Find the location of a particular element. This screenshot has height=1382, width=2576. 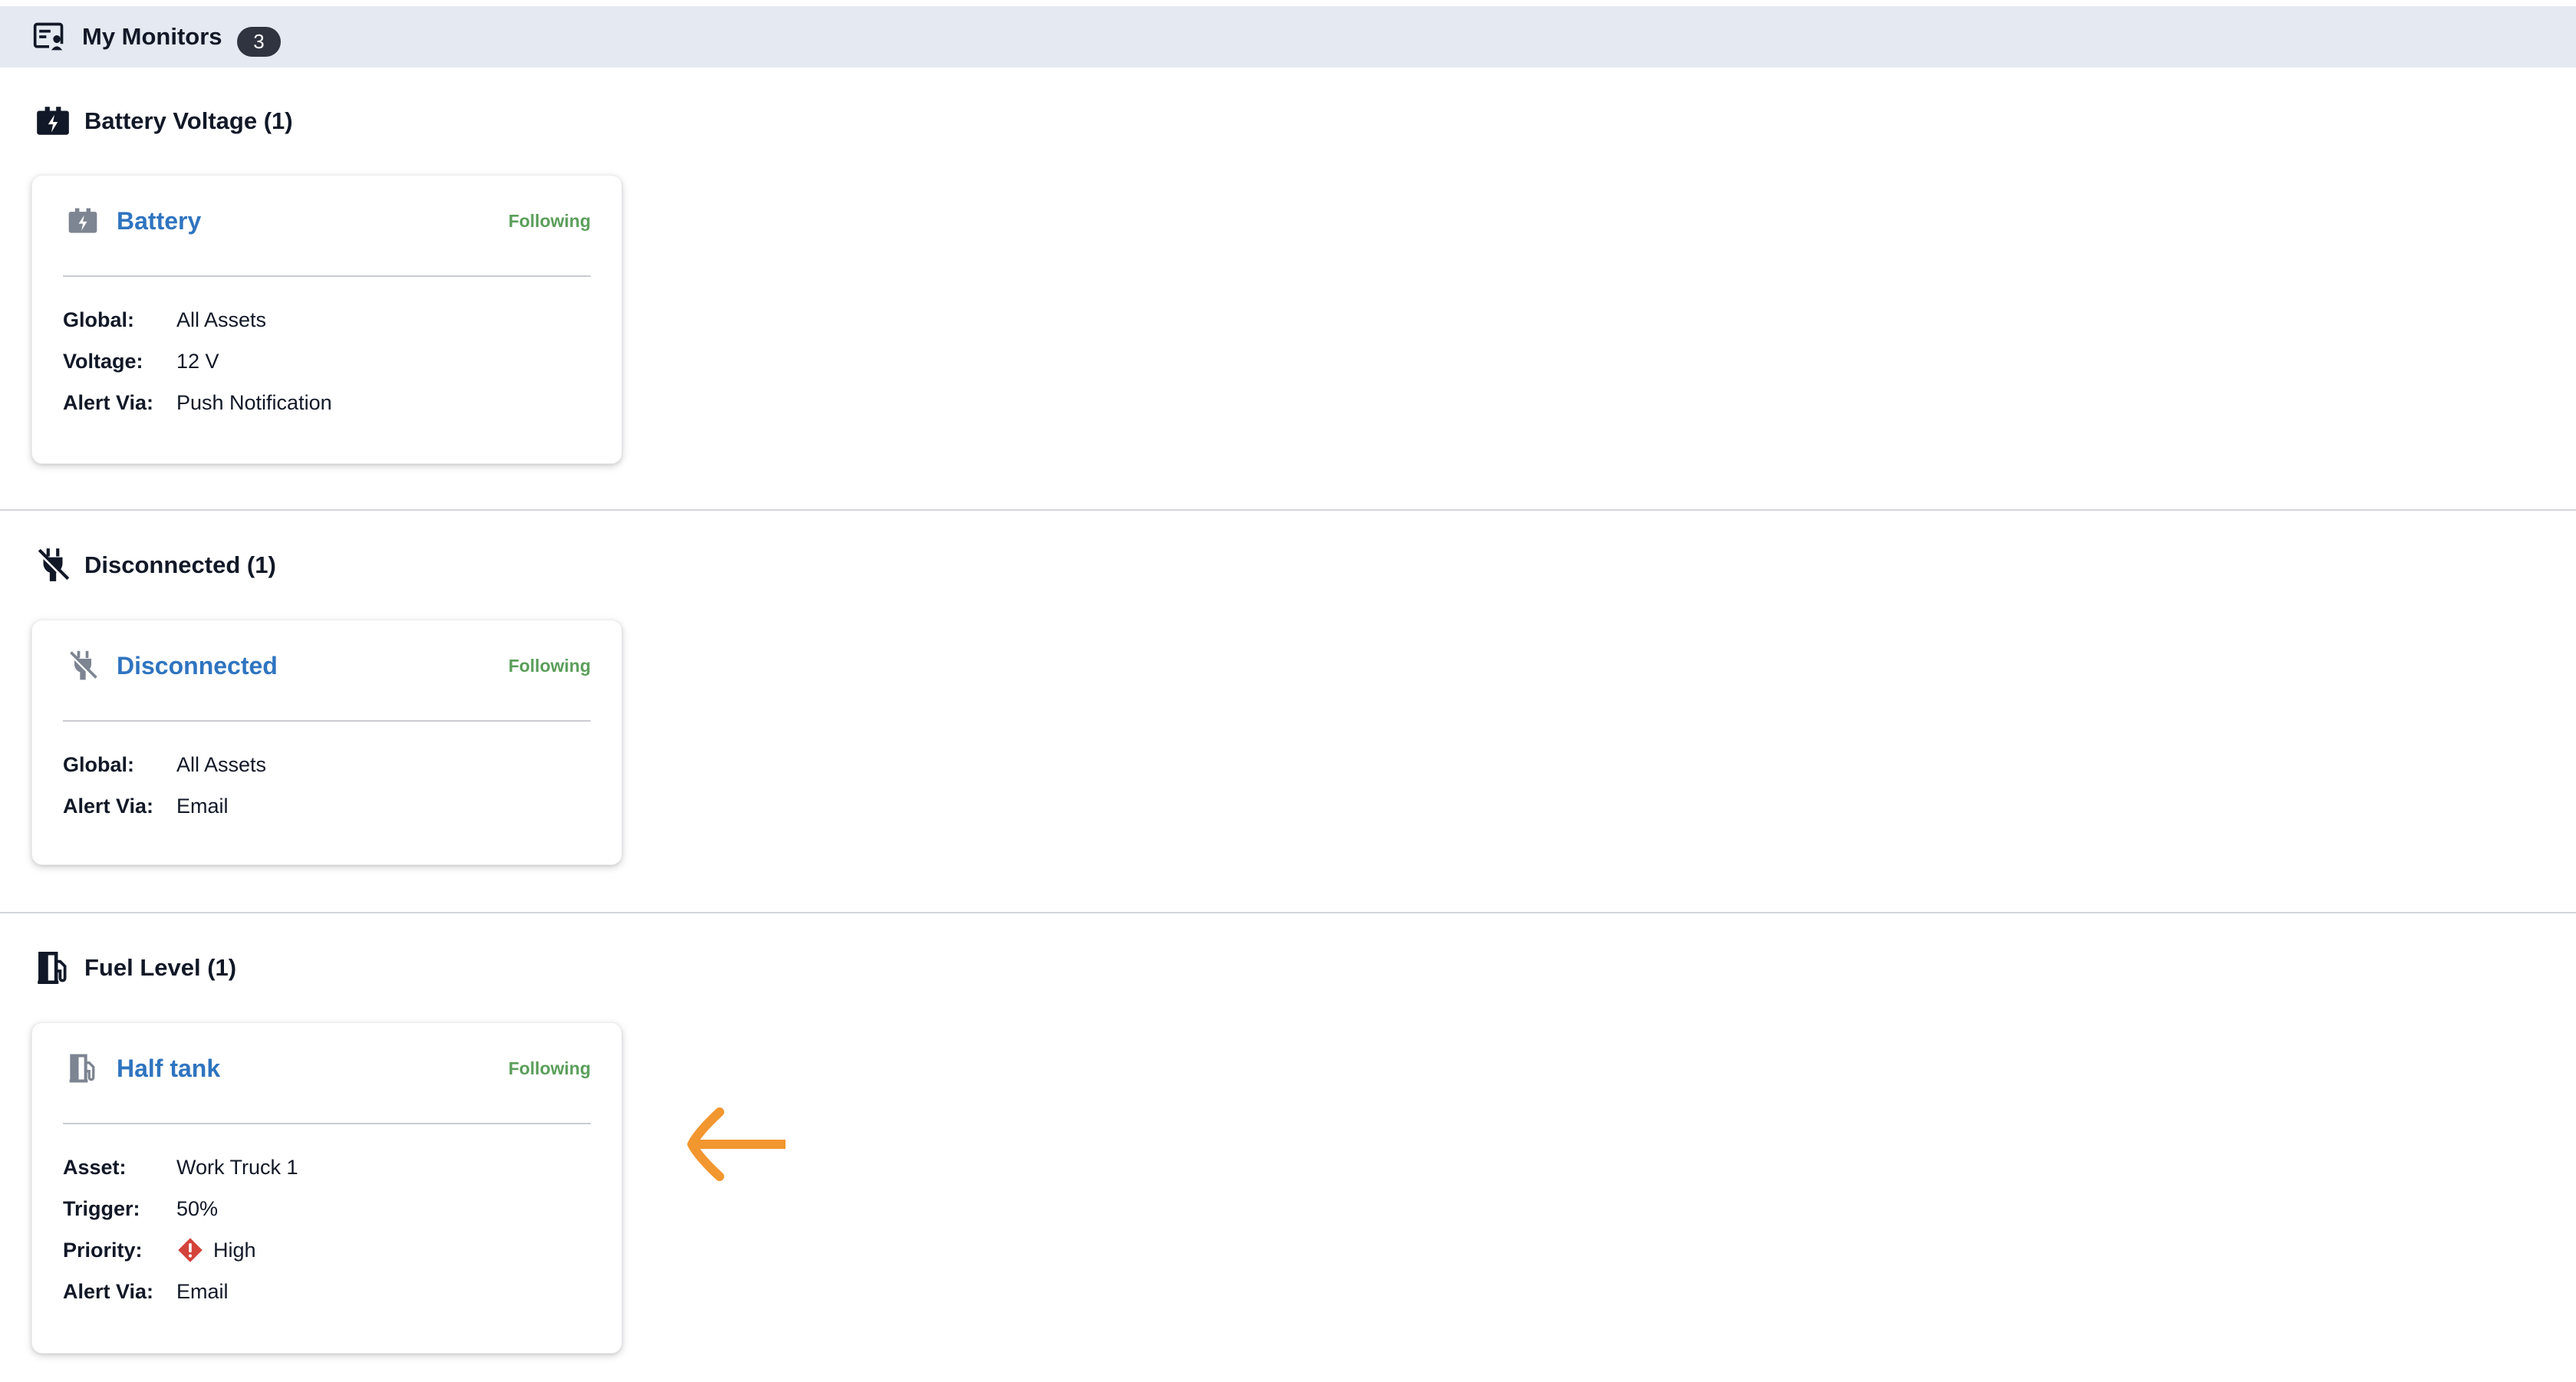

card-header: Half tank Following is located at coordinates (327, 1070).